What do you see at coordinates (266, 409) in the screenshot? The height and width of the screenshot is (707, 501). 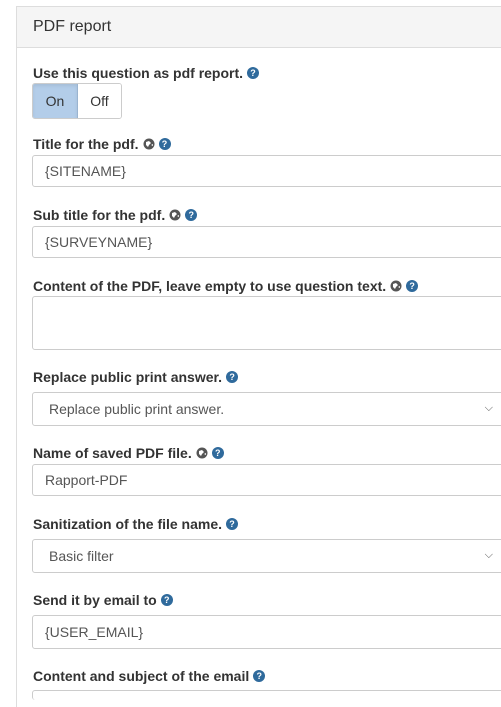 I see `replace-print-select: Replace public print answer. ⌵` at bounding box center [266, 409].